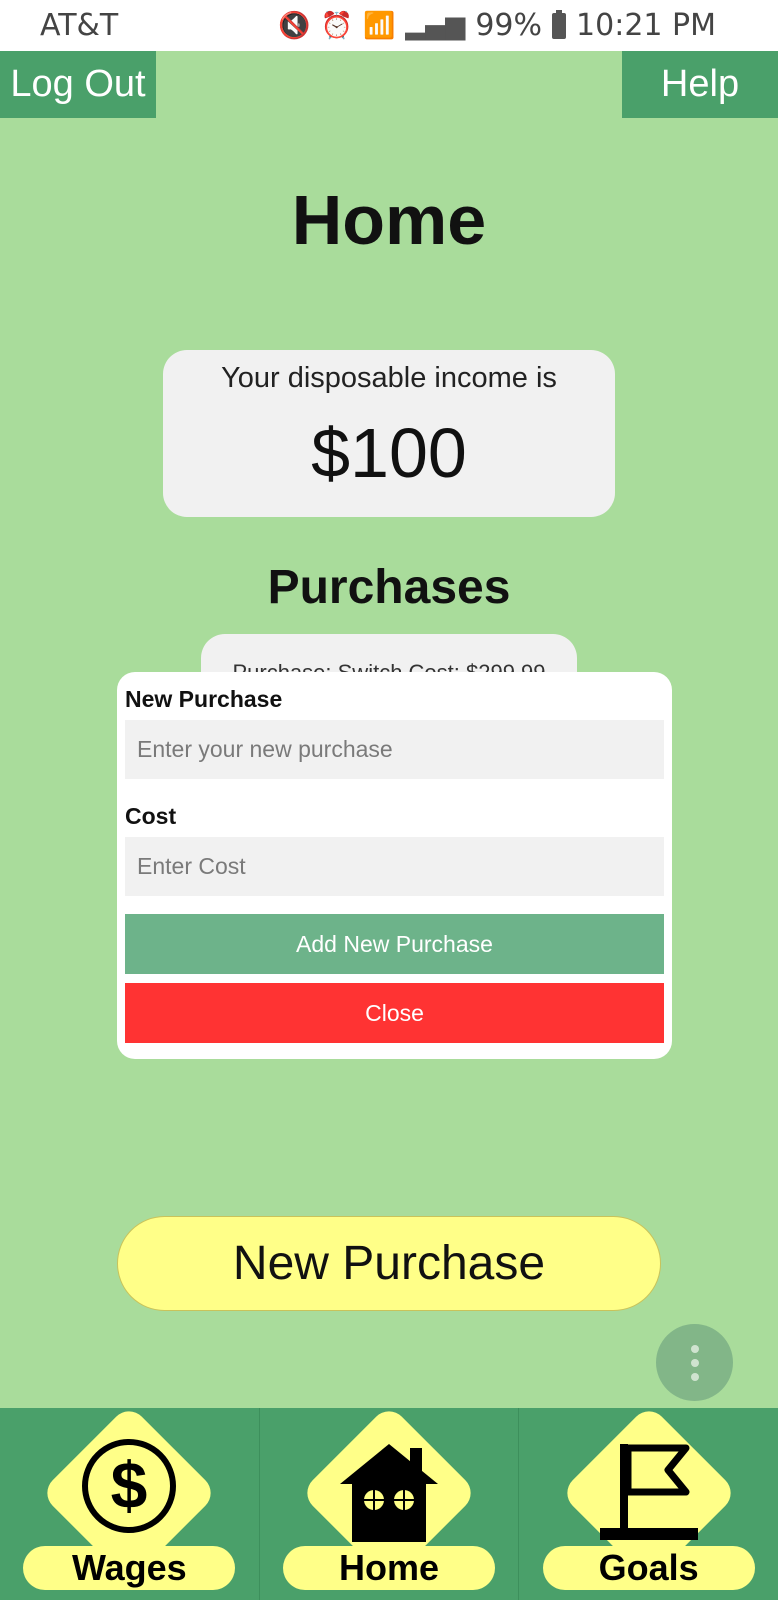 The width and height of the screenshot is (778, 1600). I want to click on purchase-name-input, so click(394, 749).